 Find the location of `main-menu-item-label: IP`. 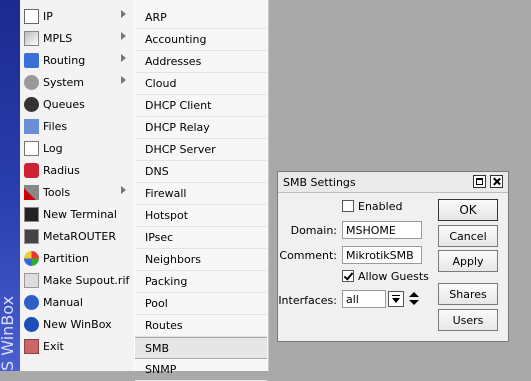

main-menu-item-label: IP is located at coordinates (48, 16).